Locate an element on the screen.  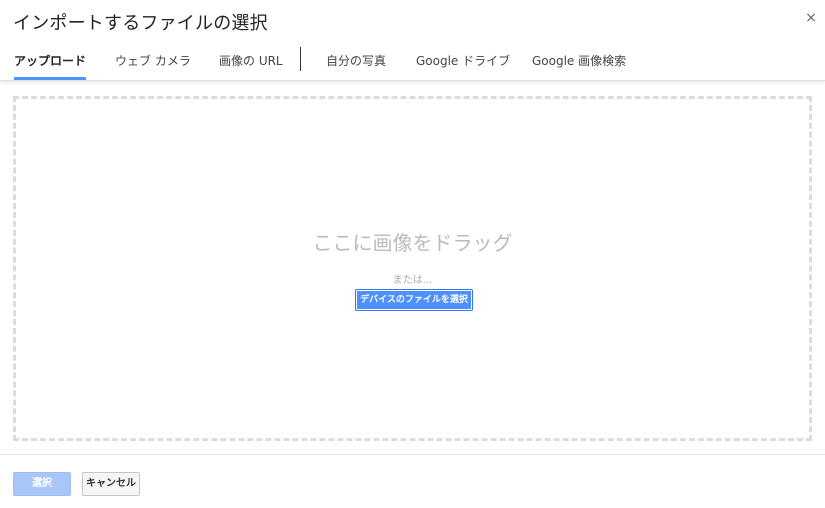
tab-divider is located at coordinates (300, 59).